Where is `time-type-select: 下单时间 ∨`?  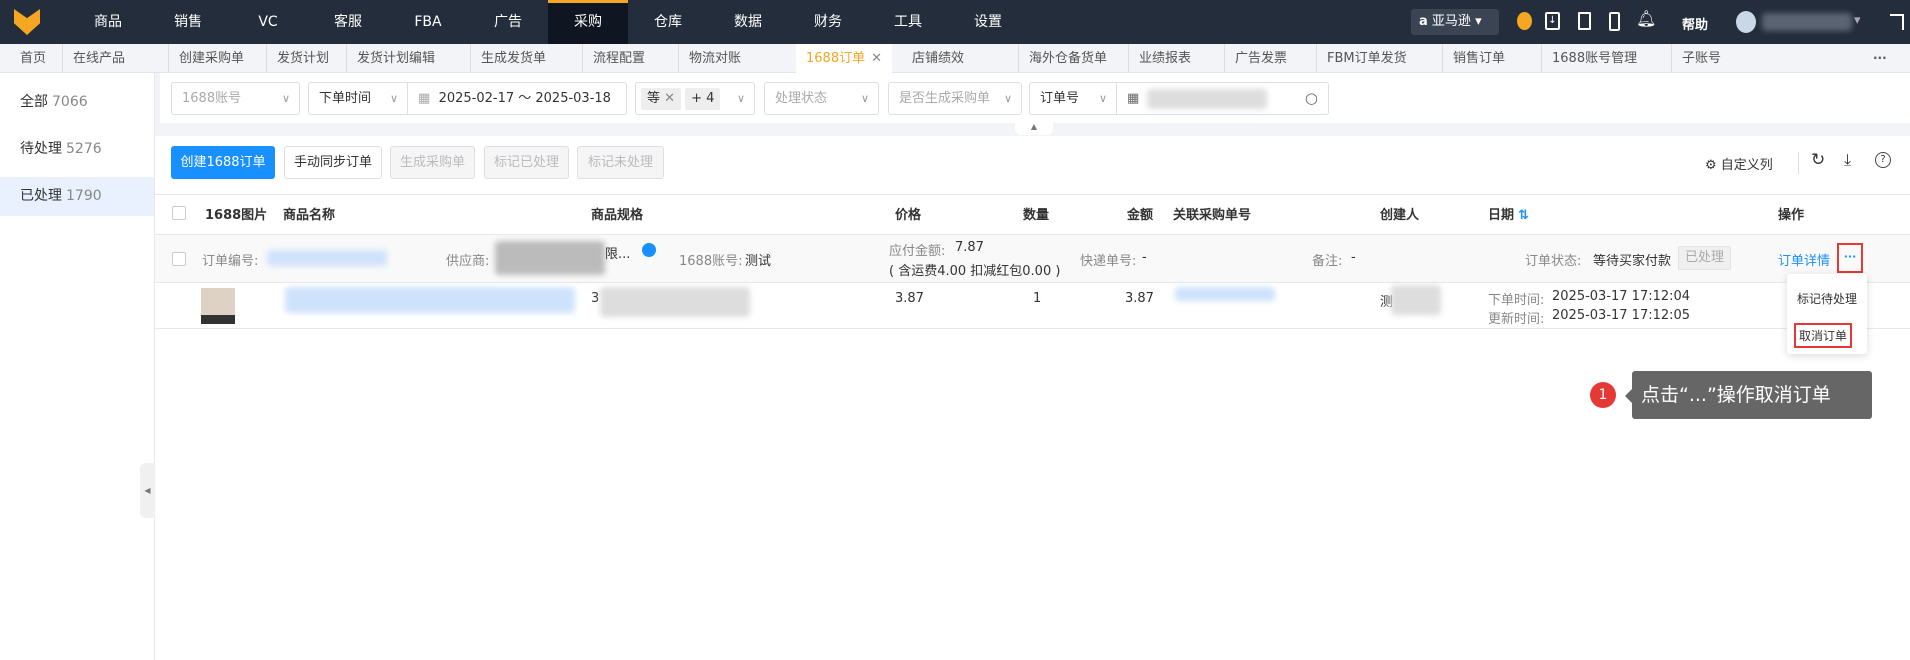
time-type-select: 下单时间 ∨ is located at coordinates (358, 98).